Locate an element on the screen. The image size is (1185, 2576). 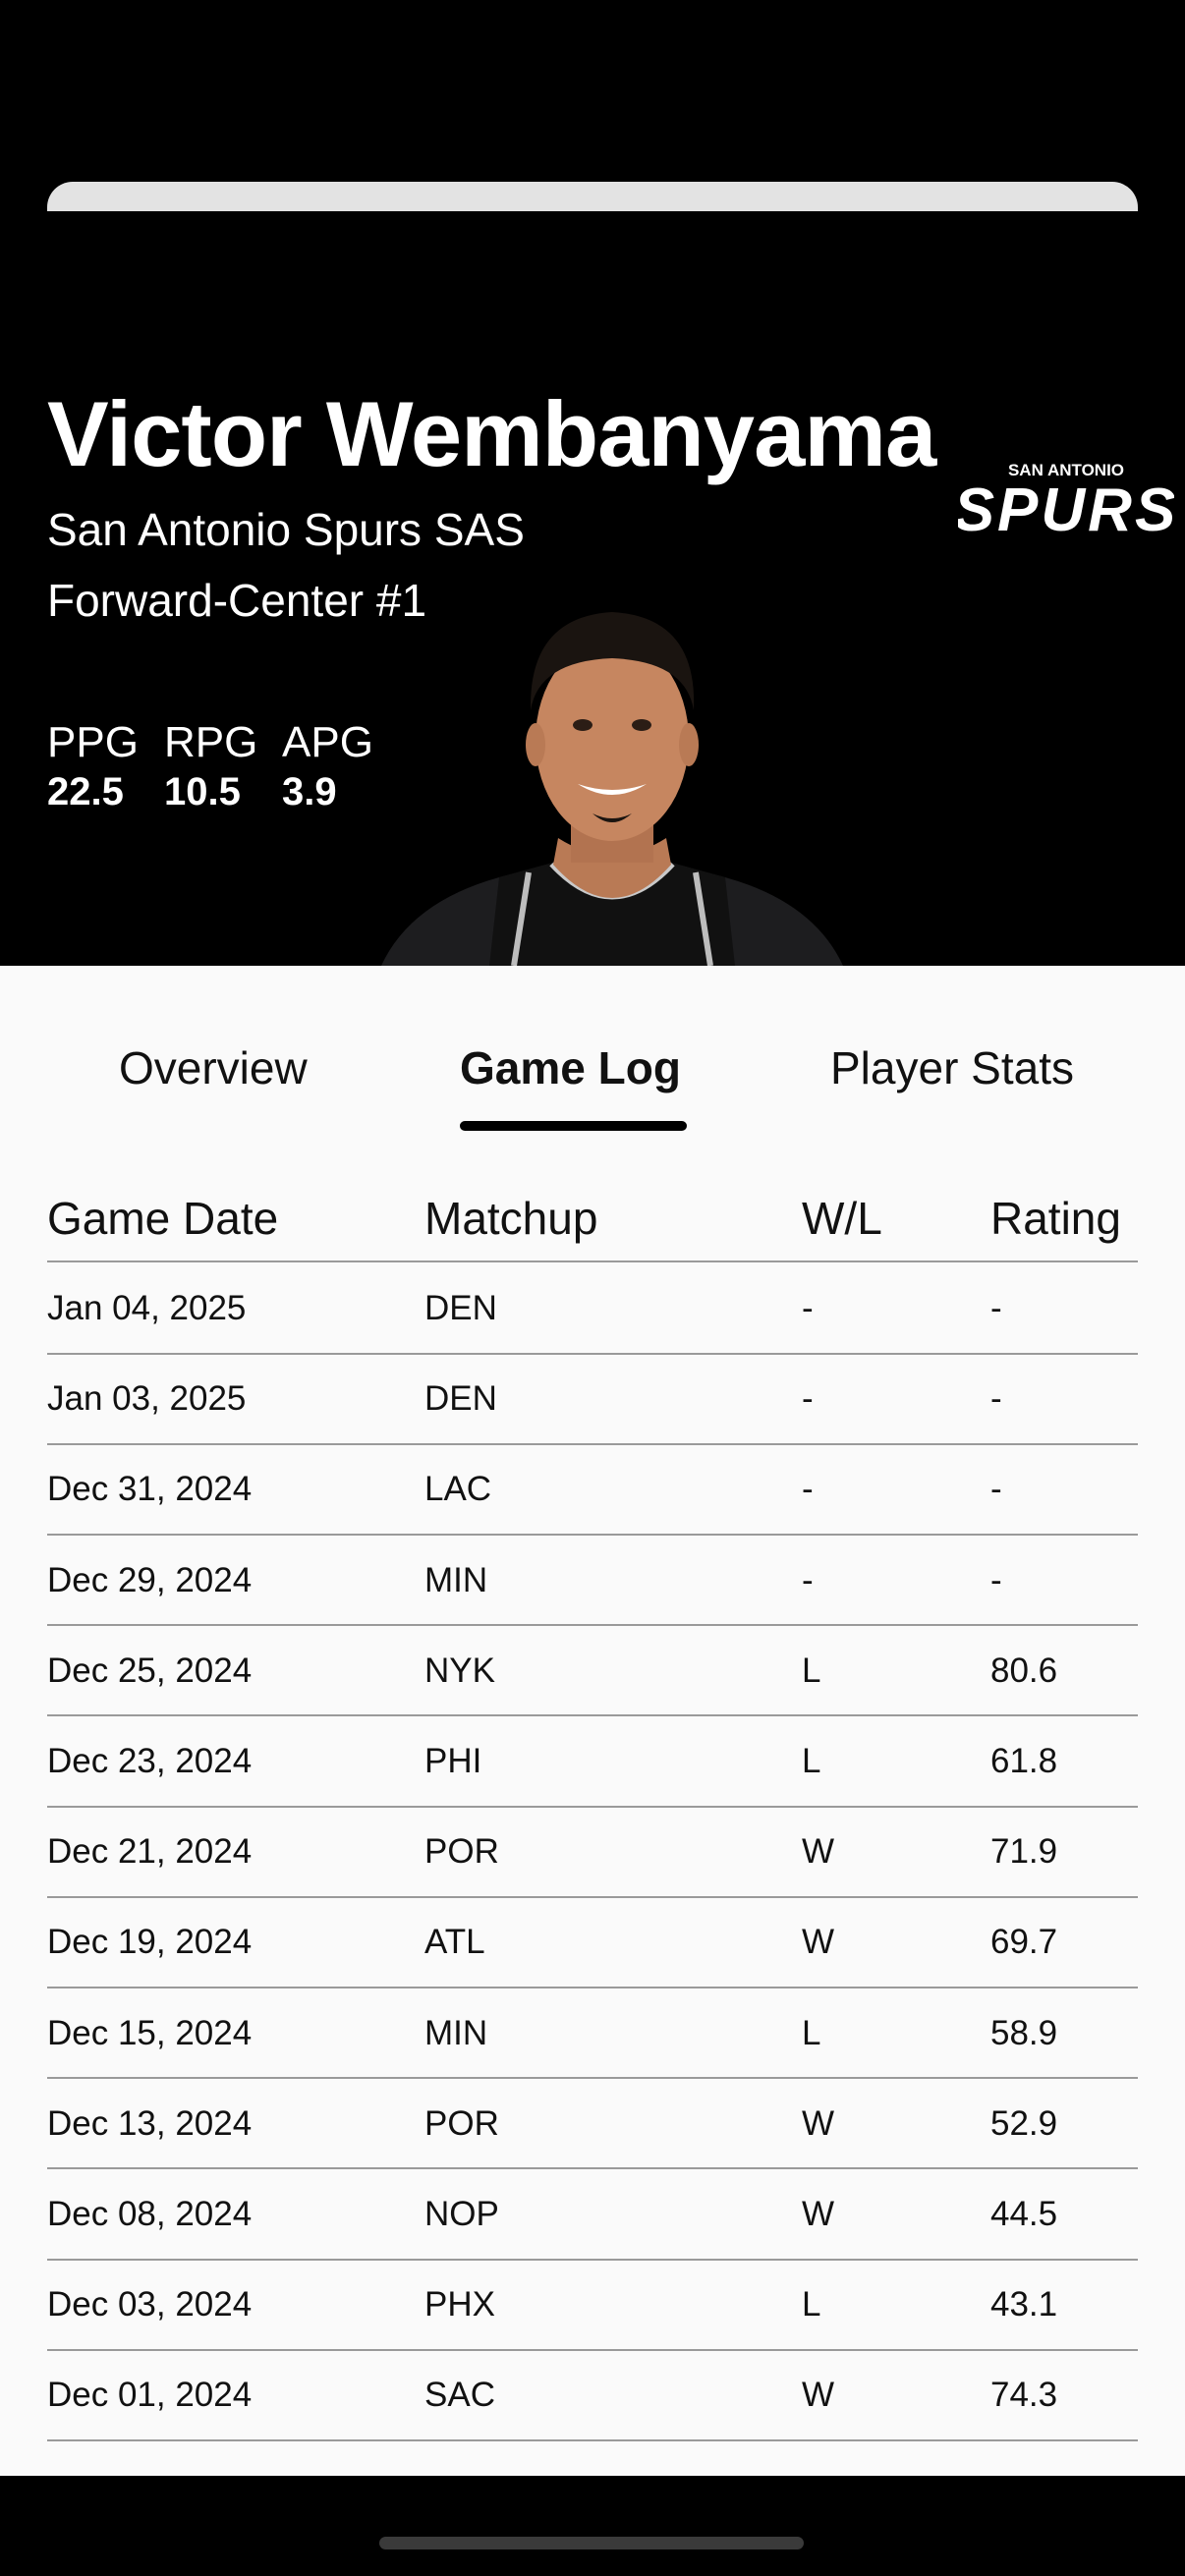
spurs-logo: SAN ANTONIO SPURS is located at coordinates (1066, 502).